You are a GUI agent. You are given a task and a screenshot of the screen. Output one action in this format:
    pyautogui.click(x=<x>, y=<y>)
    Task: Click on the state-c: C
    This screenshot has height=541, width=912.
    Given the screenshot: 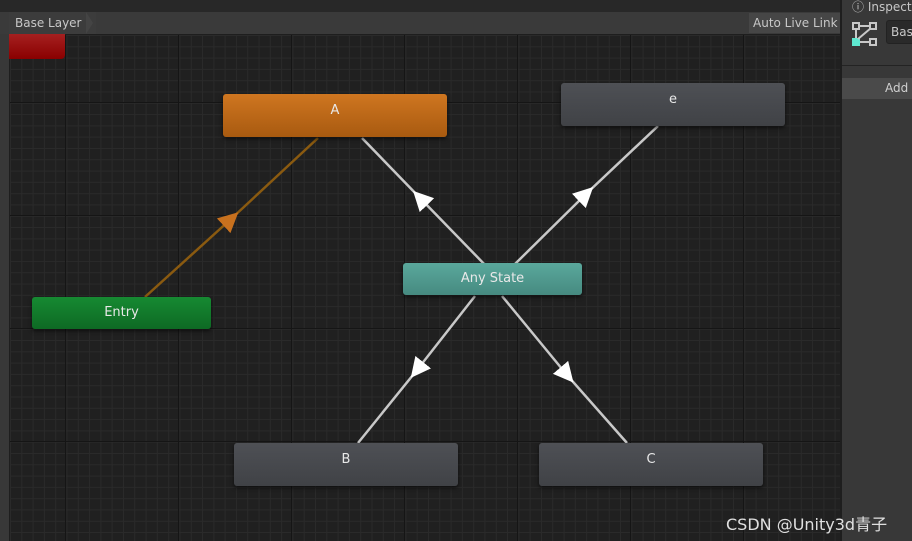 What is the action you would take?
    pyautogui.click(x=651, y=464)
    